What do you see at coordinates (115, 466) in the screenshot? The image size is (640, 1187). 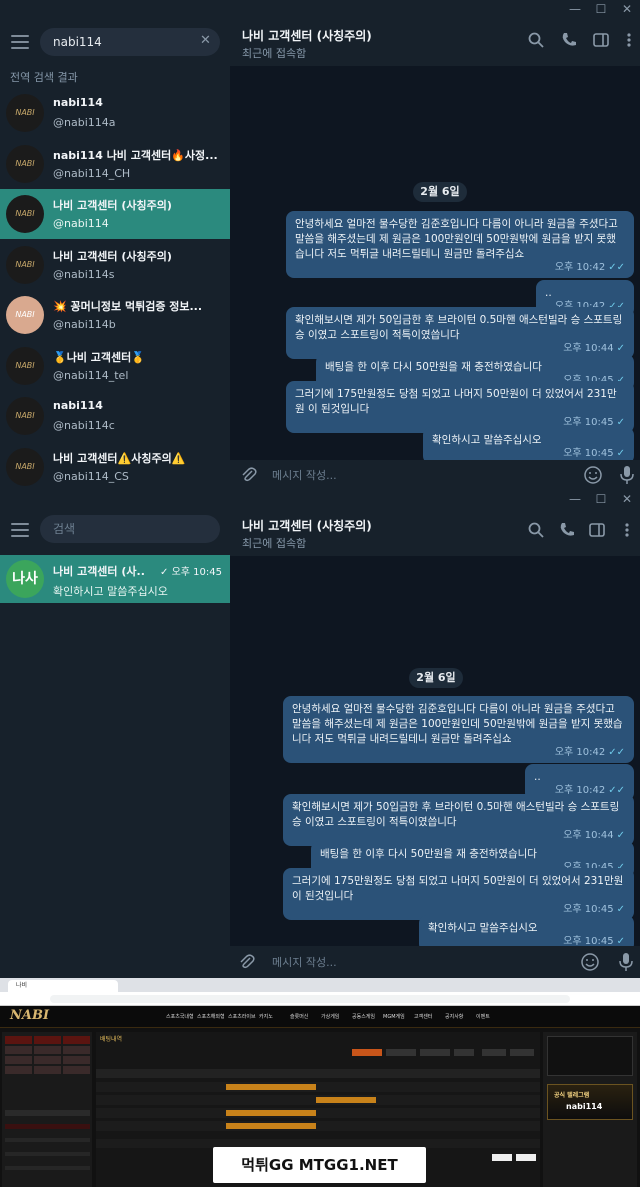 I see `search-result-item: NABI 나비 고객센터⚠️사칭주의⚠️ @nabi114_CS` at bounding box center [115, 466].